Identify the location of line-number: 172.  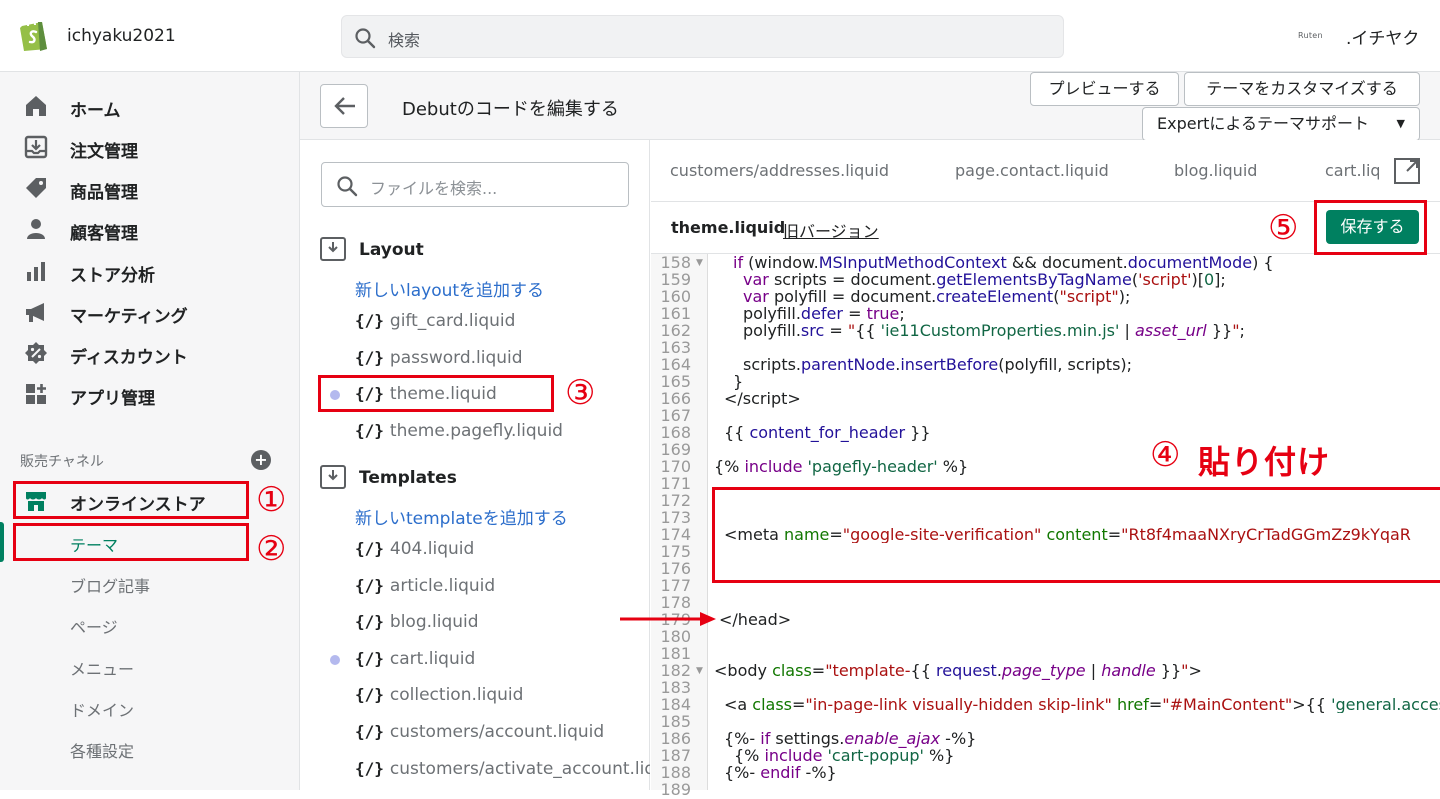
(675, 500).